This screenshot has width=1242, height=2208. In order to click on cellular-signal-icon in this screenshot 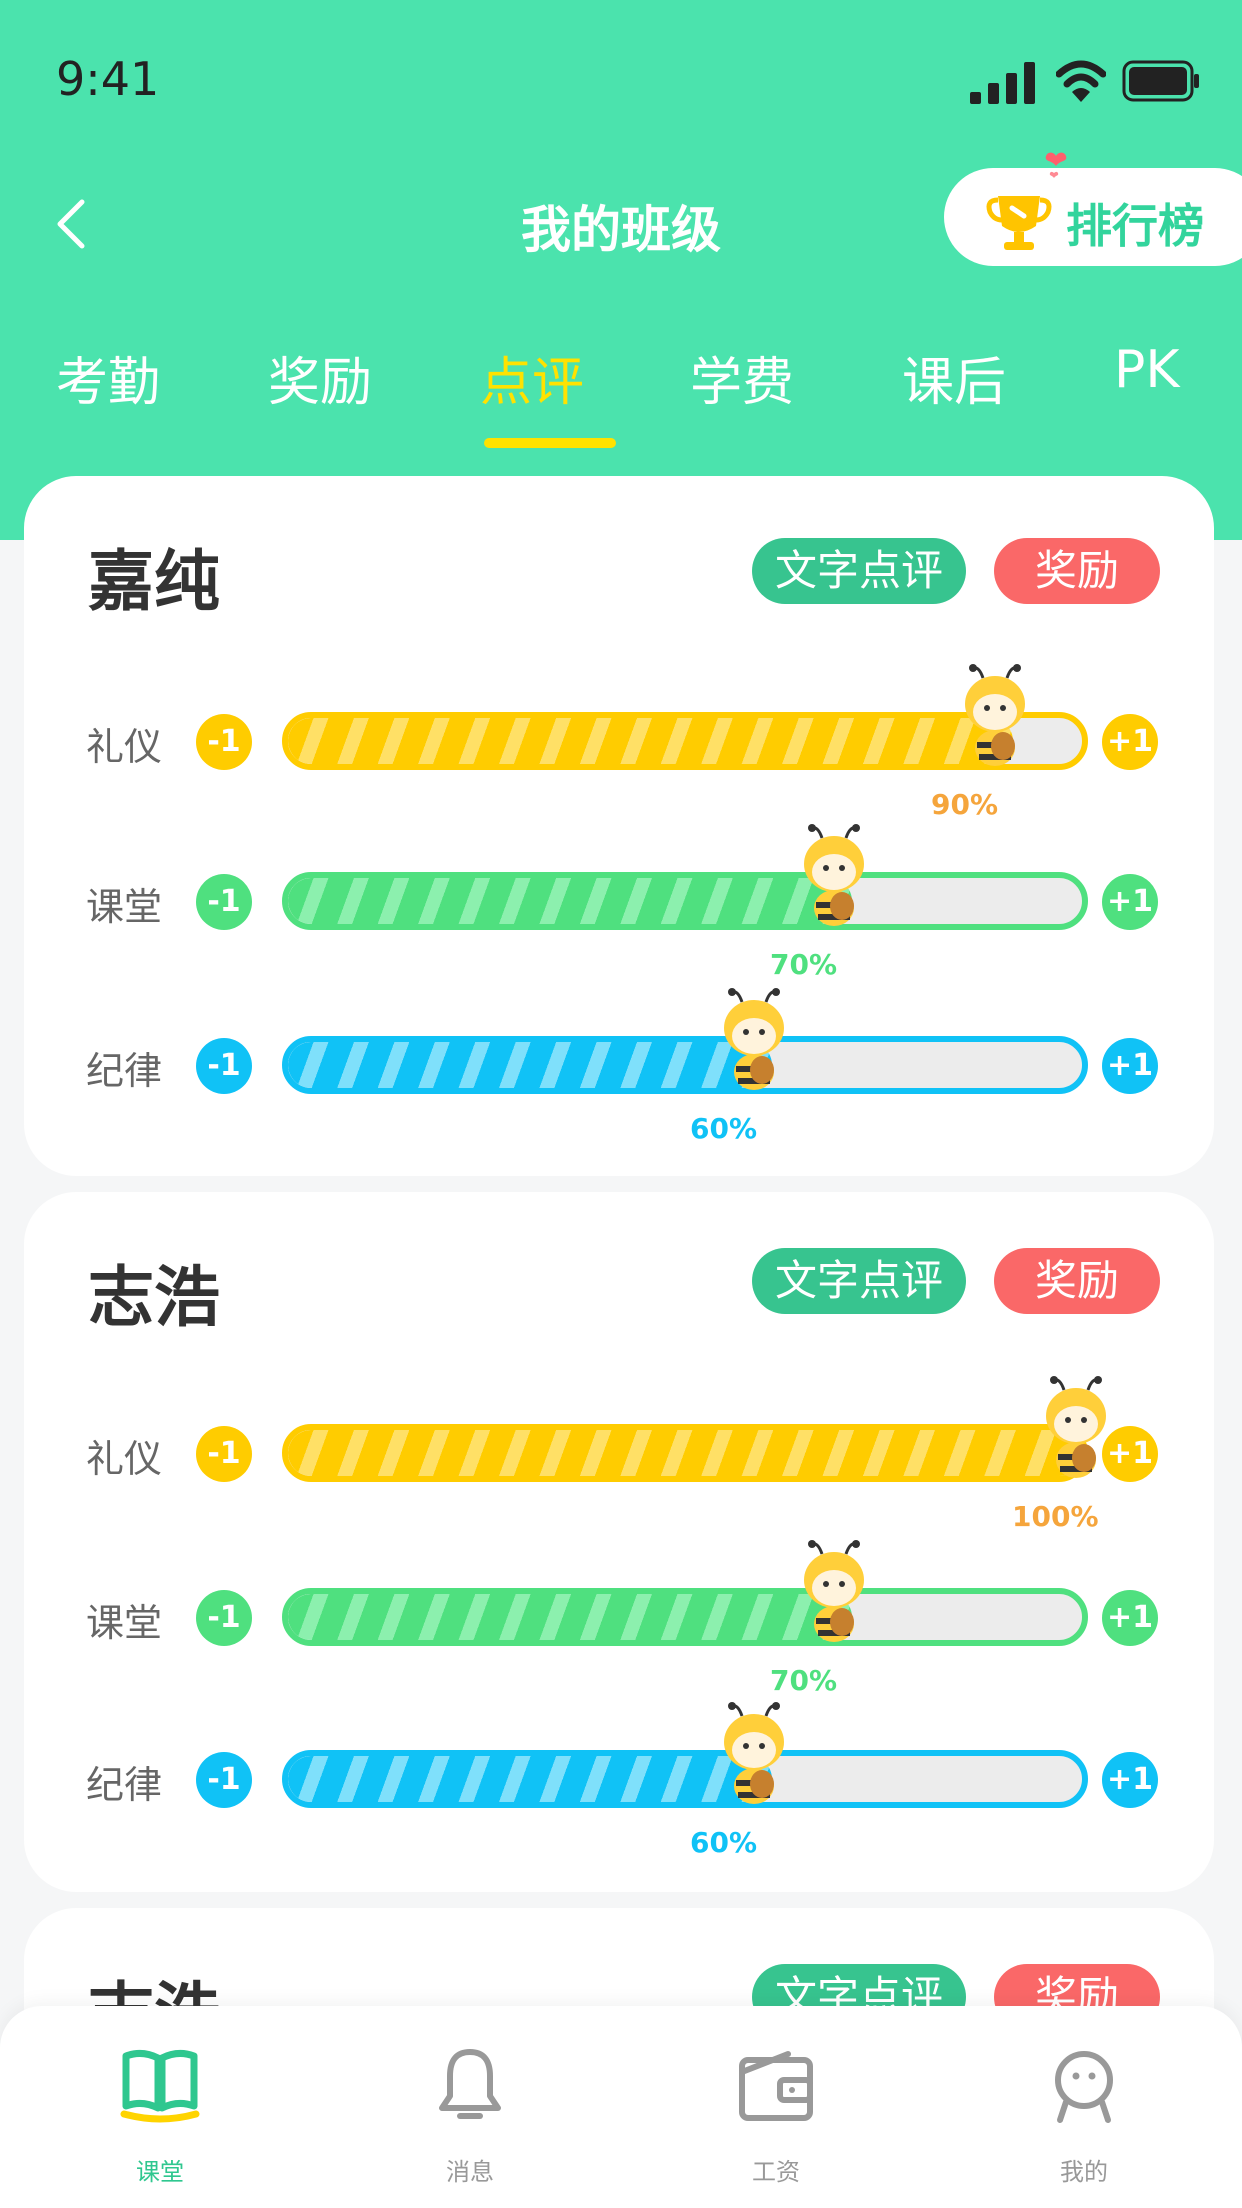, I will do `click(1002, 83)`.